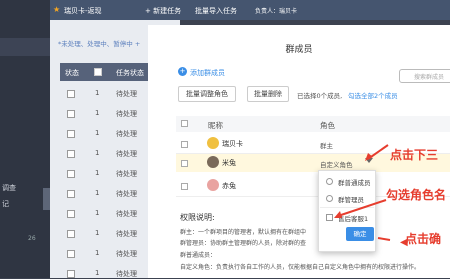 This screenshot has width=450, height=279. I want to click on callout-click-confirm: 点击确, so click(423, 239).